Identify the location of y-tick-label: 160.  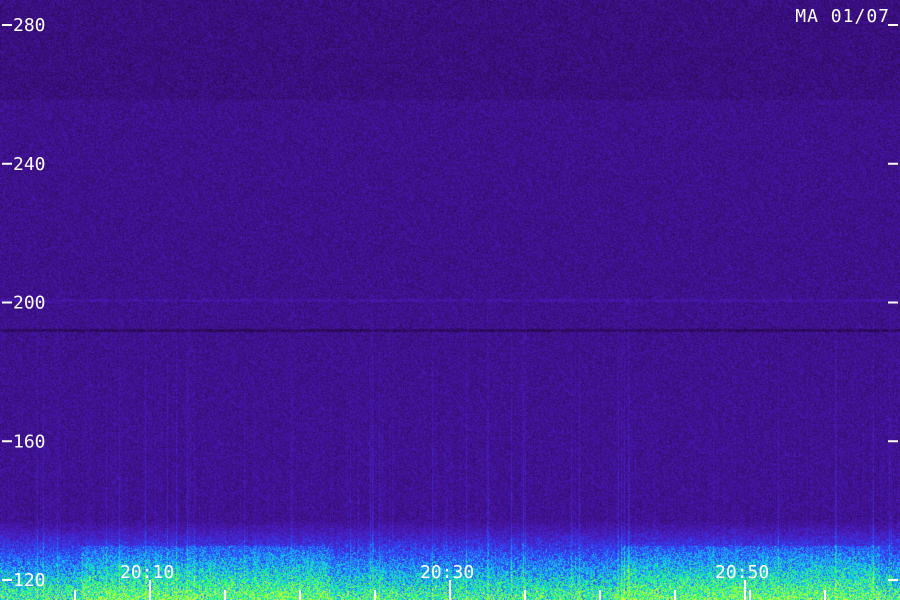
(29, 441).